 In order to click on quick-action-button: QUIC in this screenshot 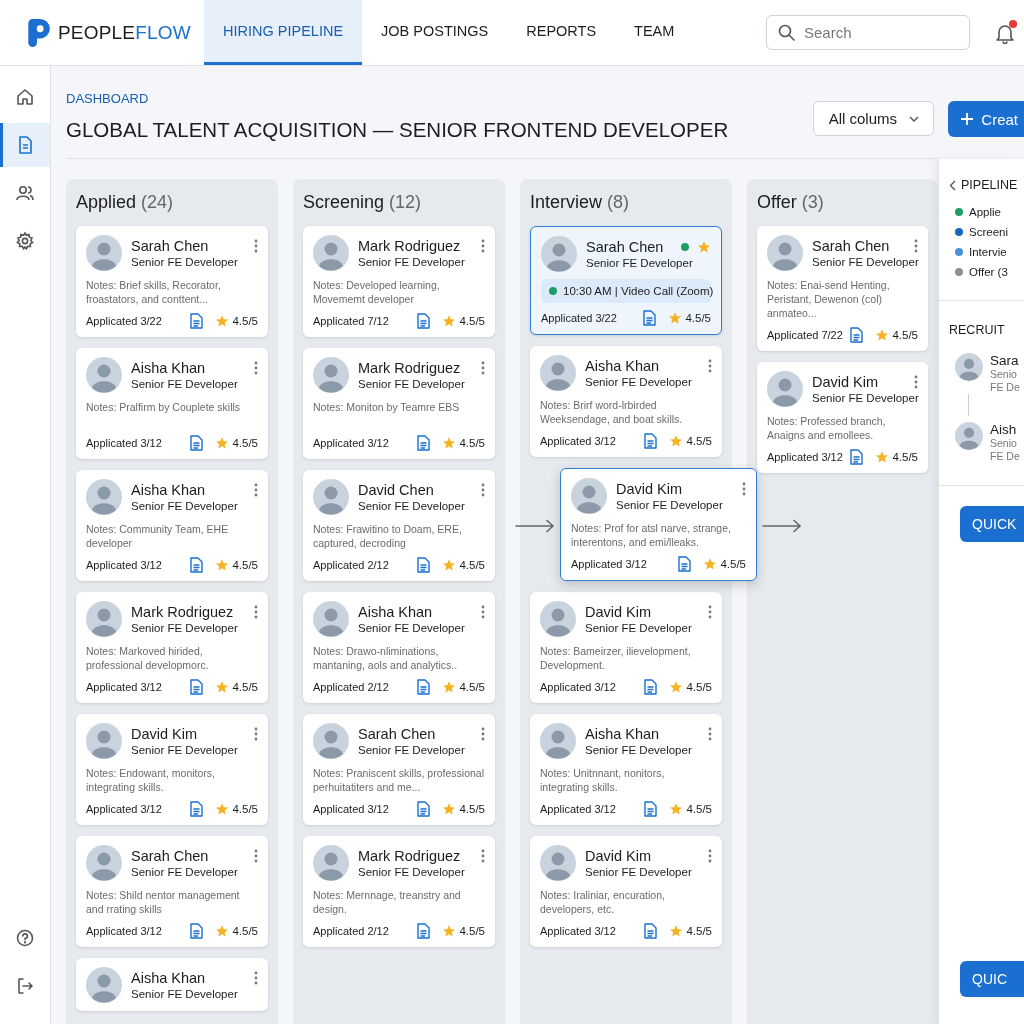, I will do `click(992, 979)`.